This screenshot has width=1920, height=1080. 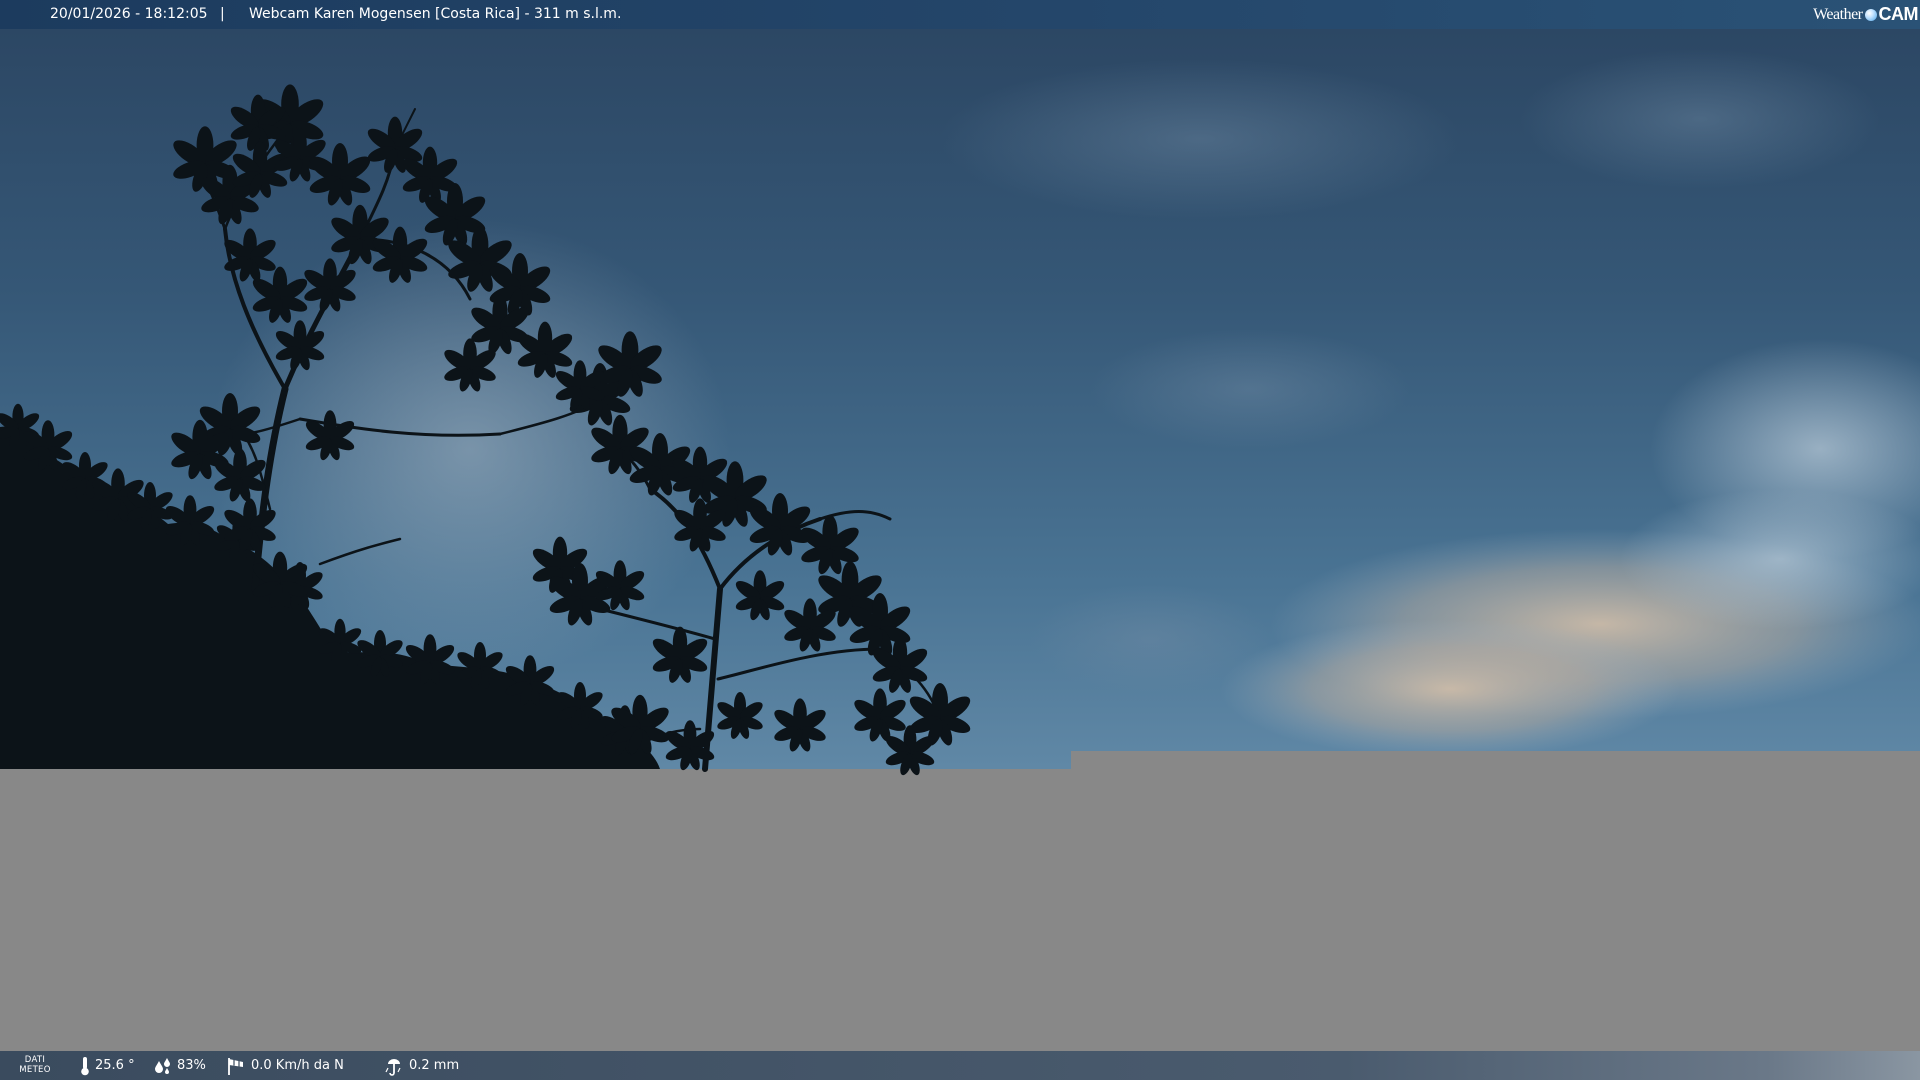 I want to click on logo-text-cam: CAM, so click(x=1898, y=14).